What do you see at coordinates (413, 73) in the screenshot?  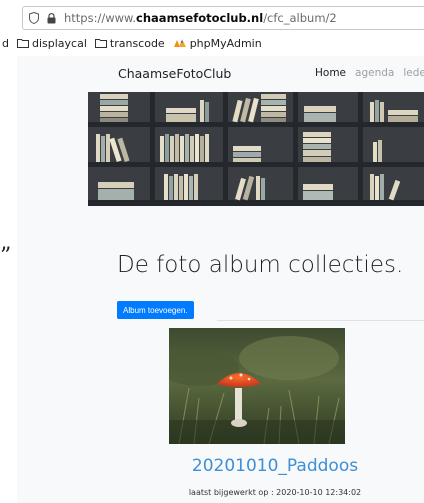 I see `nav-leden: leden` at bounding box center [413, 73].